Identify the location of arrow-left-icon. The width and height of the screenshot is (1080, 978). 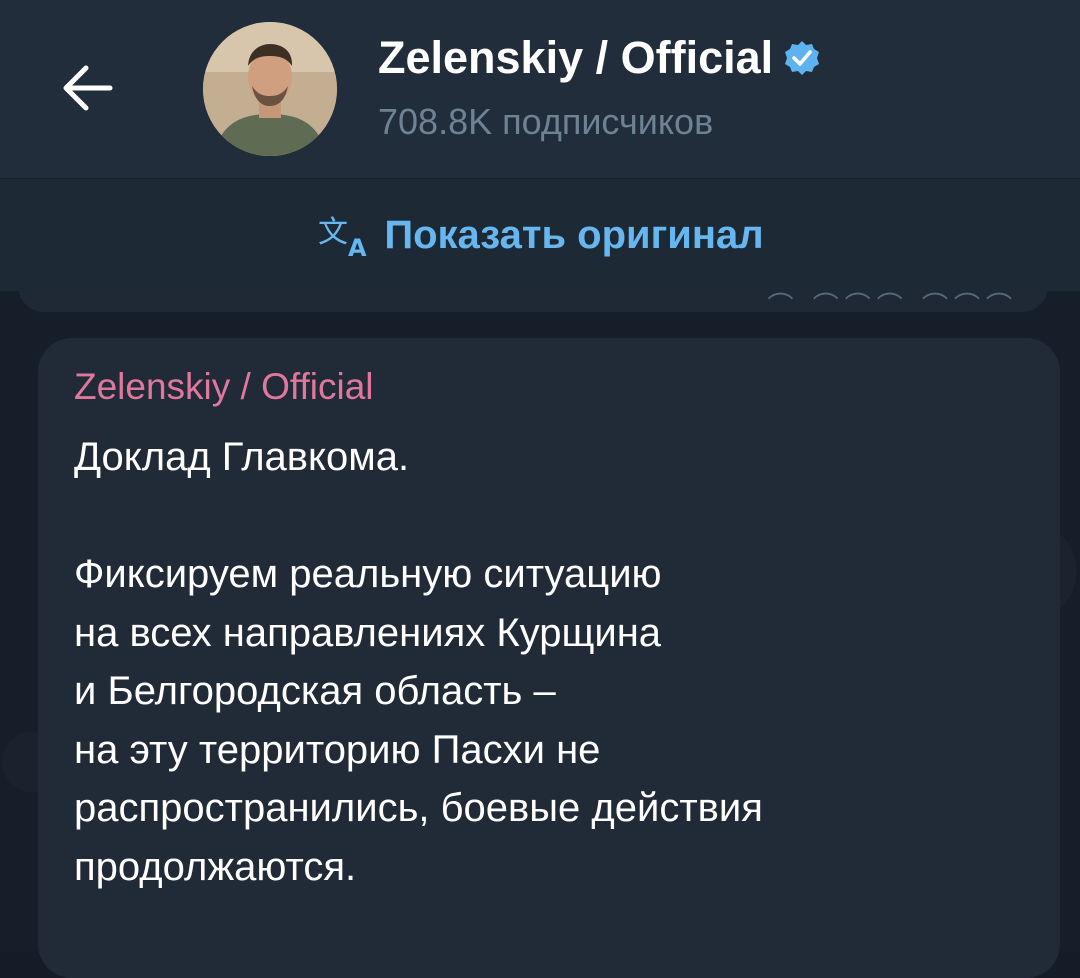
(88, 88).